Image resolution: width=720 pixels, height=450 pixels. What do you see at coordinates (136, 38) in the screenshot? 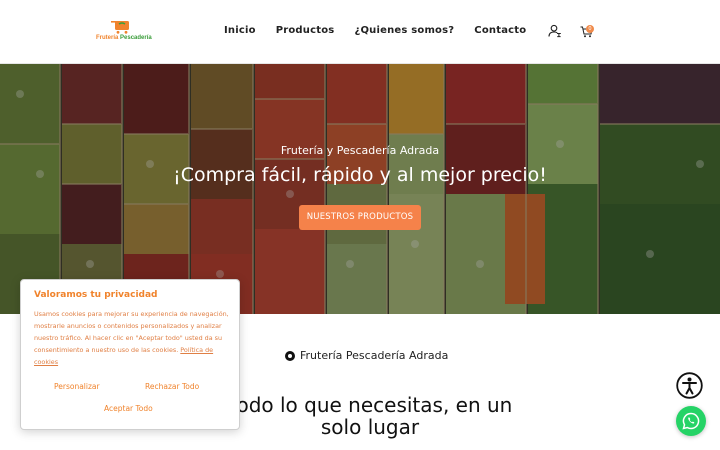
I see `logo-word-2: Pescadería` at bounding box center [136, 38].